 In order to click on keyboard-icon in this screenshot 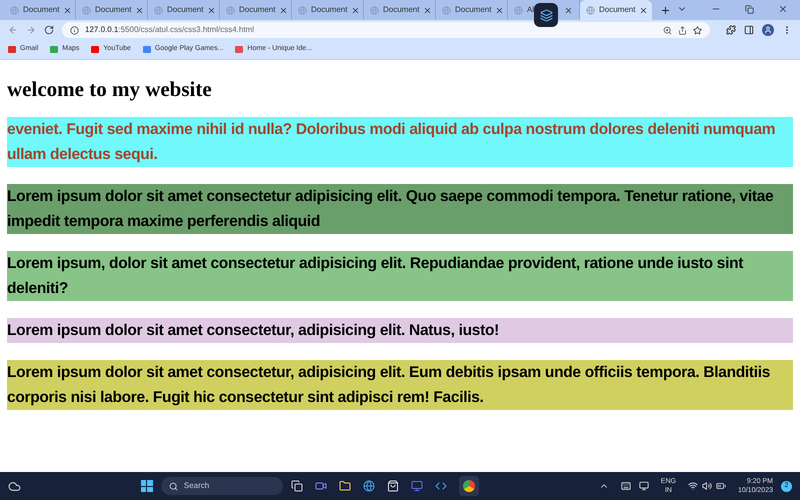, I will do `click(625, 486)`.